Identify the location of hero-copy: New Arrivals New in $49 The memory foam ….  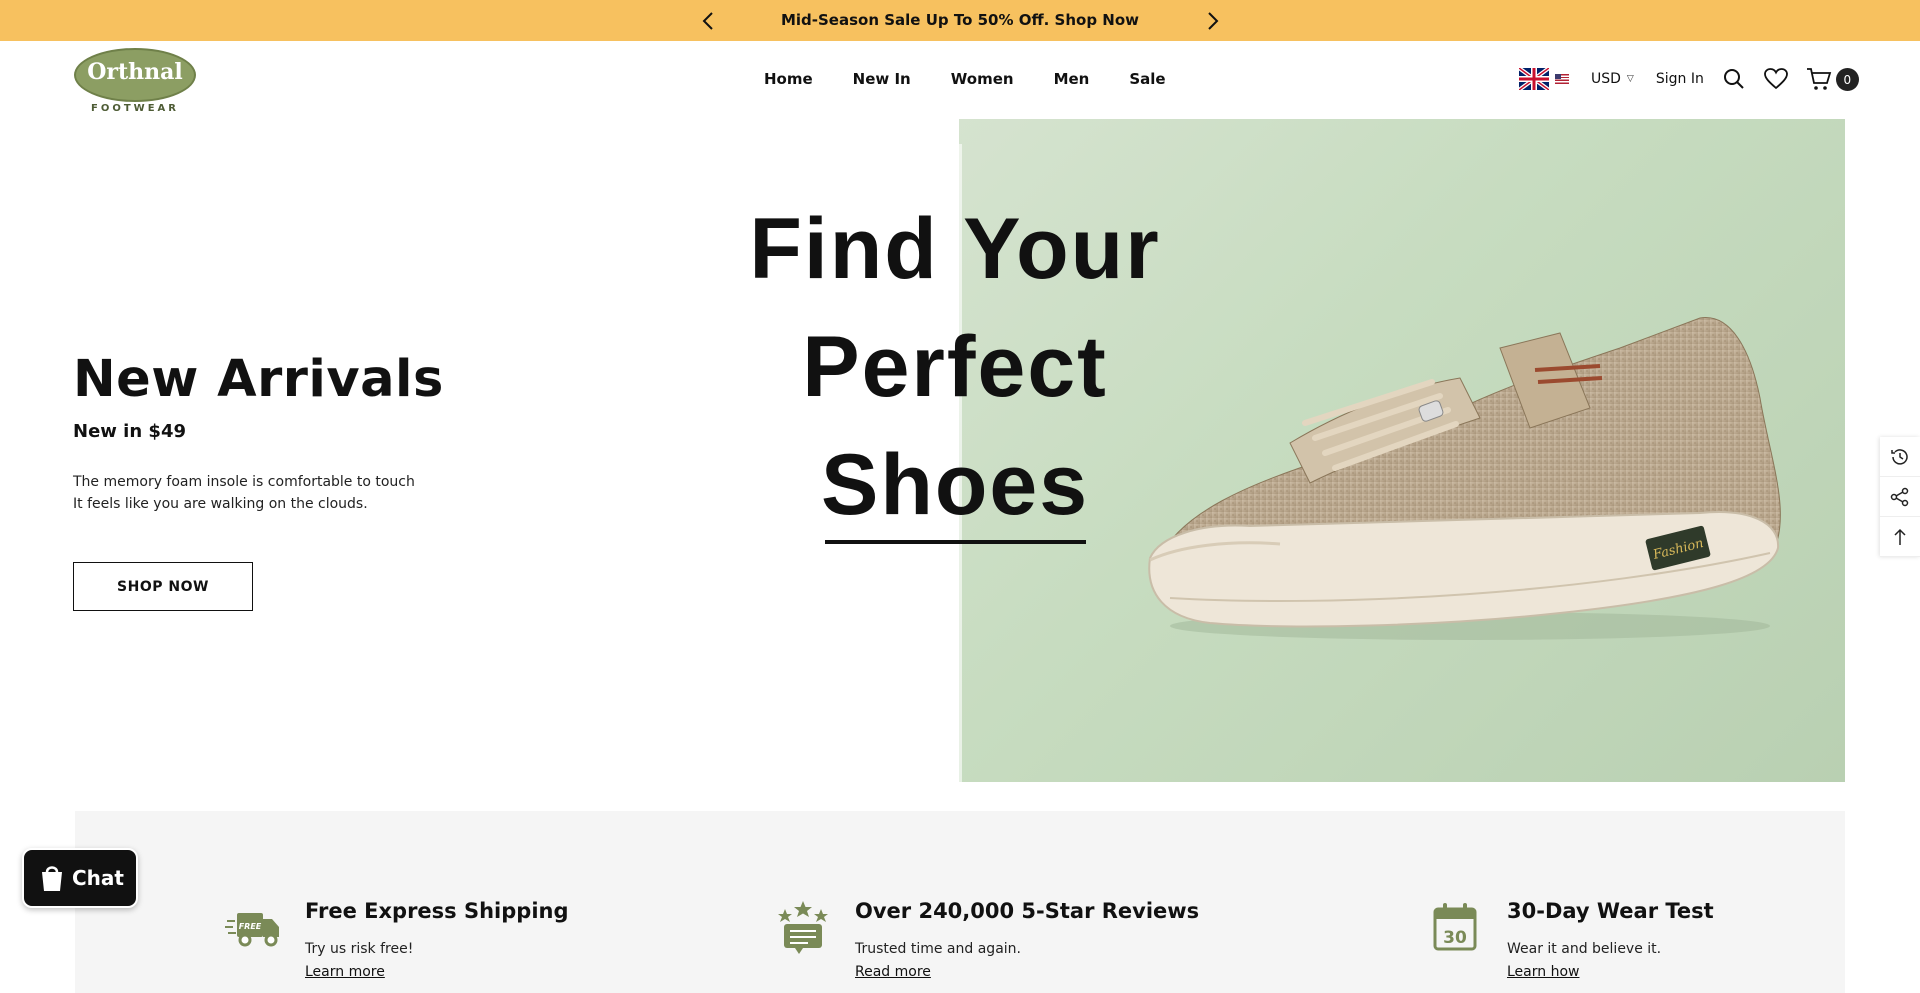
(283, 431).